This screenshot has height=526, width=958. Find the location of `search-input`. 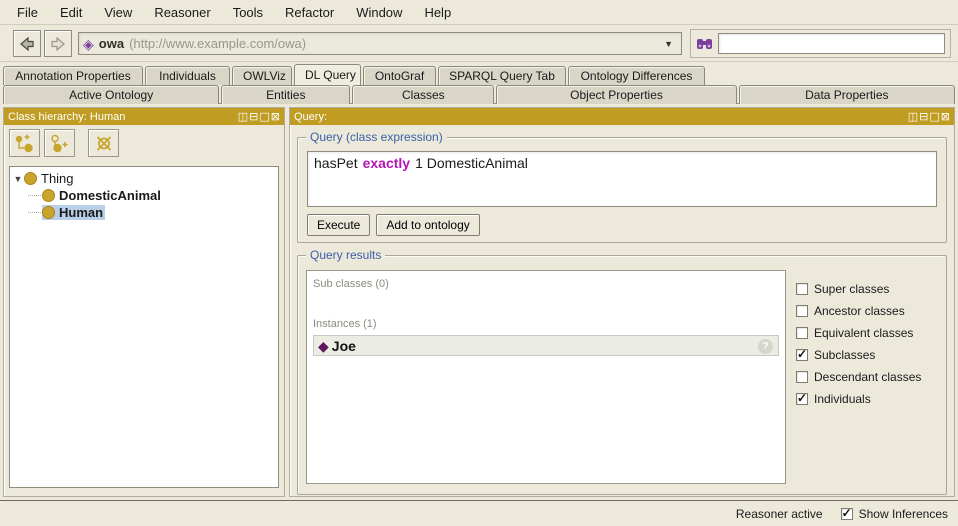

search-input is located at coordinates (831, 43).